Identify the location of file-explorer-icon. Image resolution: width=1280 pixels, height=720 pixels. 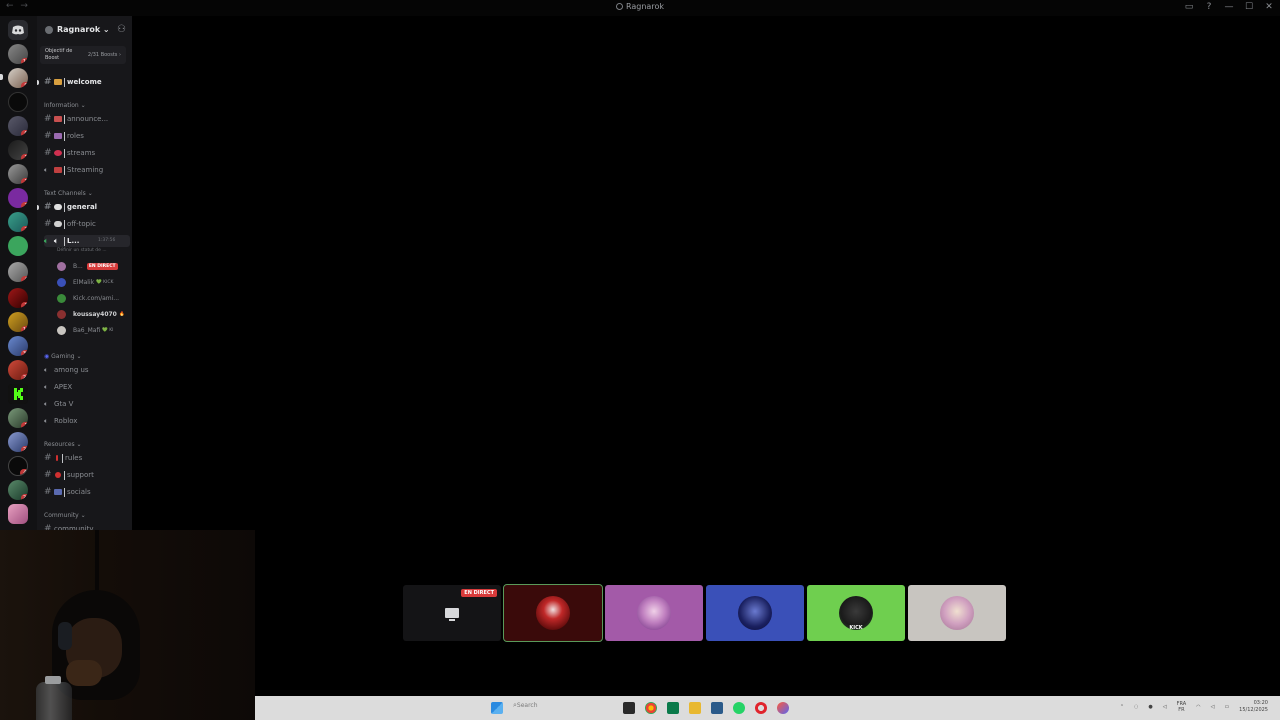
(695, 708).